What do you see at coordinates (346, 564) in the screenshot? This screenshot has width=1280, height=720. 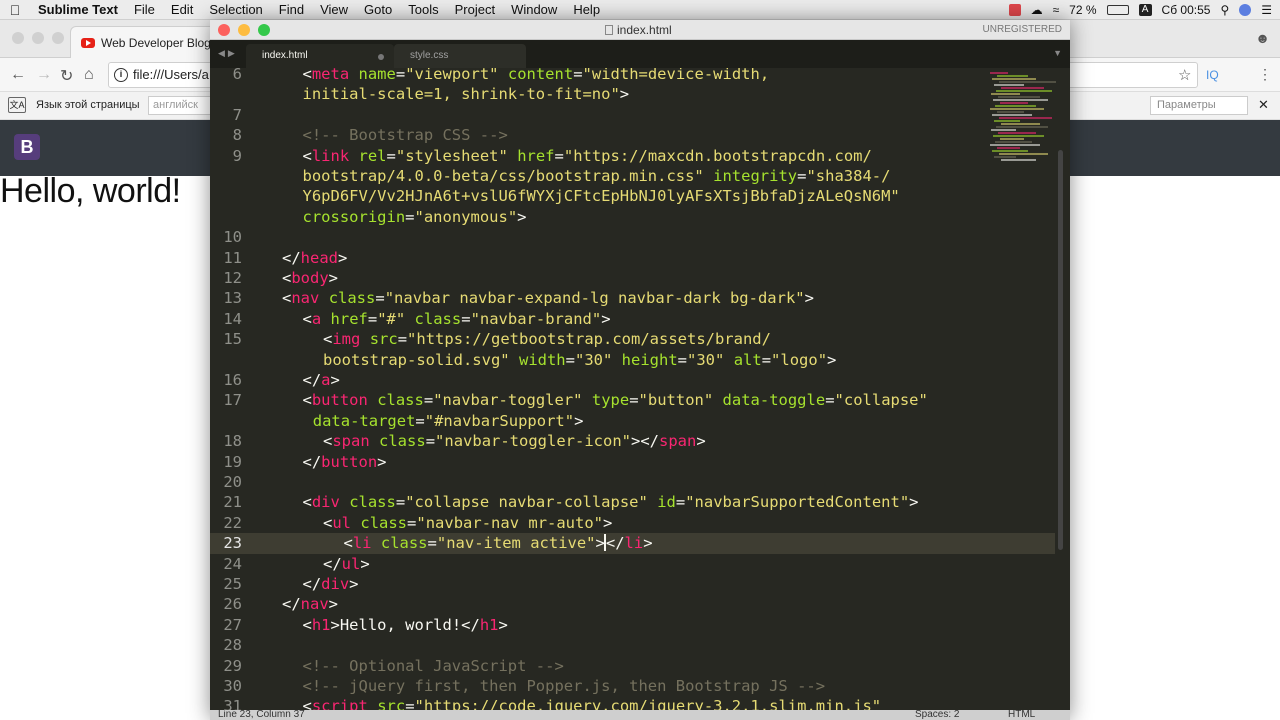 I see `code-text: </ul>` at bounding box center [346, 564].